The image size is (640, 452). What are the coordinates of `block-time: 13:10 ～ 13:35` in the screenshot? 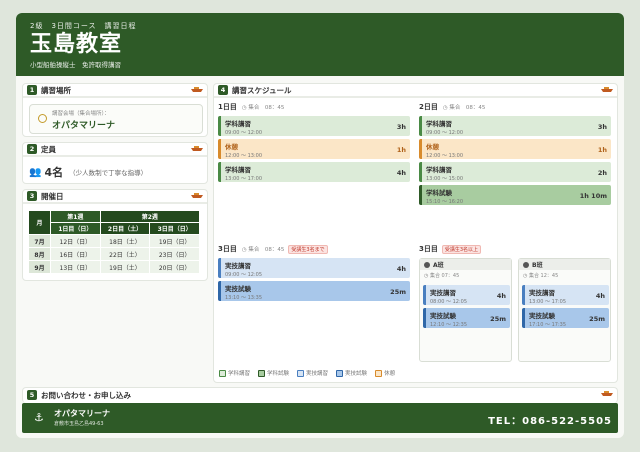 It's located at (243, 298).